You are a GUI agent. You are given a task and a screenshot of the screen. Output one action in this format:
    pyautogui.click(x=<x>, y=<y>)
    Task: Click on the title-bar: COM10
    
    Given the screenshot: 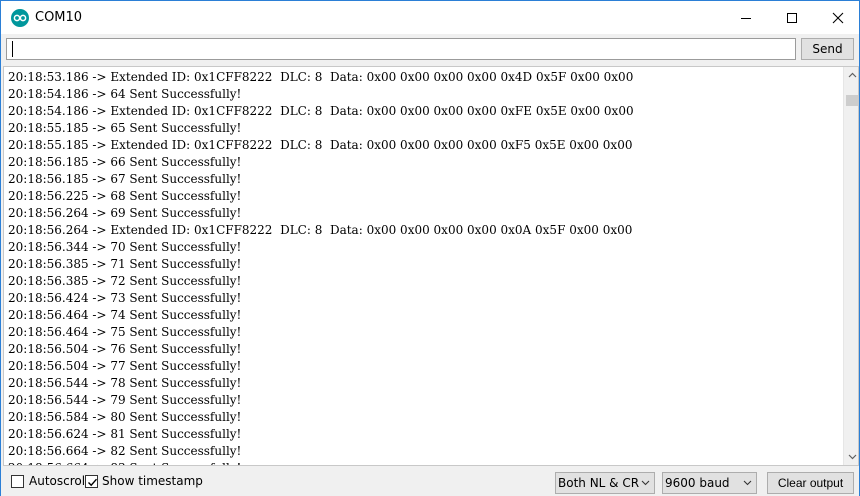 What is the action you would take?
    pyautogui.click(x=430, y=17)
    